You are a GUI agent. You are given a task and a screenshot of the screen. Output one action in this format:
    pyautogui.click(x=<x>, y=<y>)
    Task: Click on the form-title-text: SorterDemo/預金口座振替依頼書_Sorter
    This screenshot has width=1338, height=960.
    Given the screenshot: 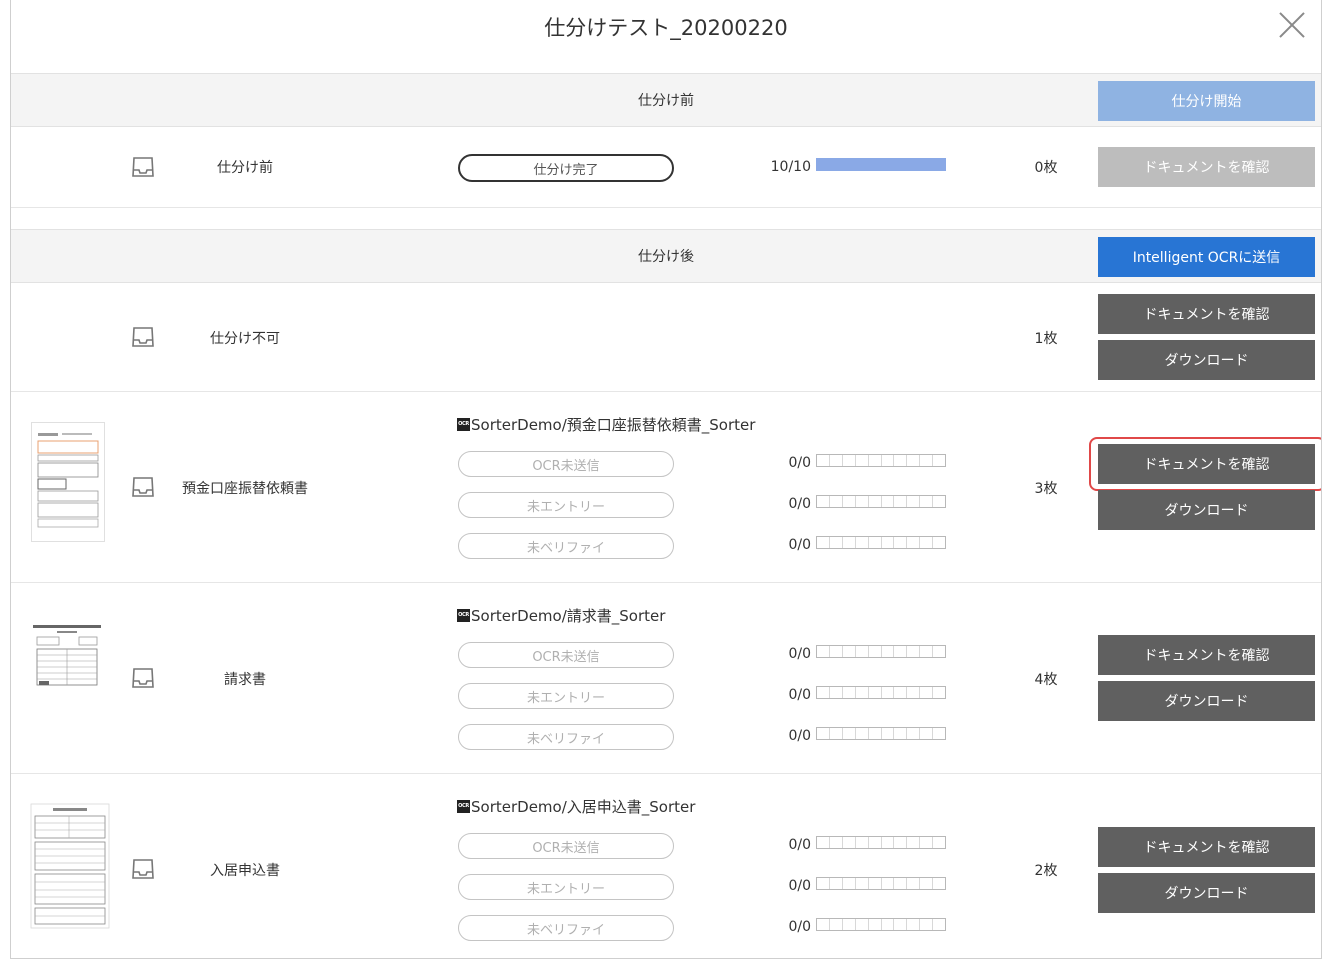 What is the action you would take?
    pyautogui.click(x=613, y=425)
    